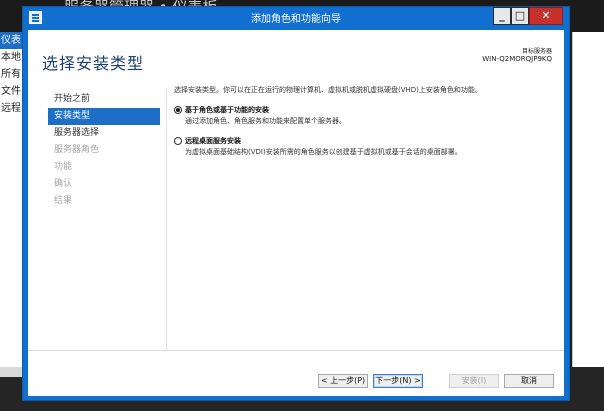  Describe the element at coordinates (588, 199) in the screenshot. I see `server-manager-content-edge` at that location.